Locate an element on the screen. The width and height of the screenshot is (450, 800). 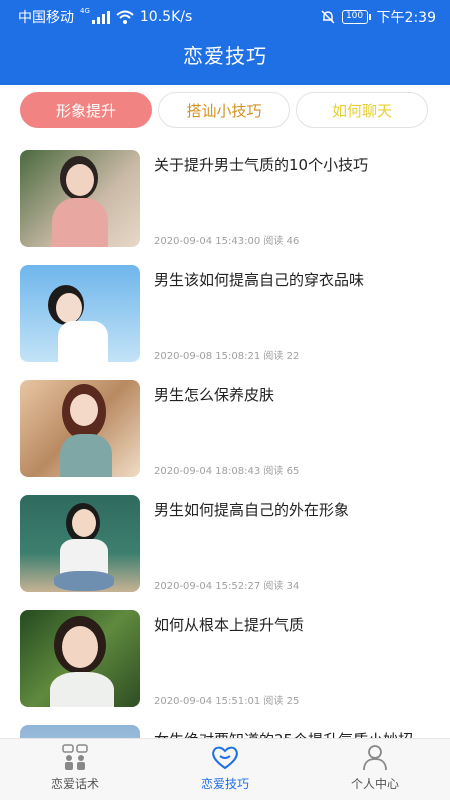
article-title: 男生如何提高自己的外在形象 is located at coordinates (252, 510).